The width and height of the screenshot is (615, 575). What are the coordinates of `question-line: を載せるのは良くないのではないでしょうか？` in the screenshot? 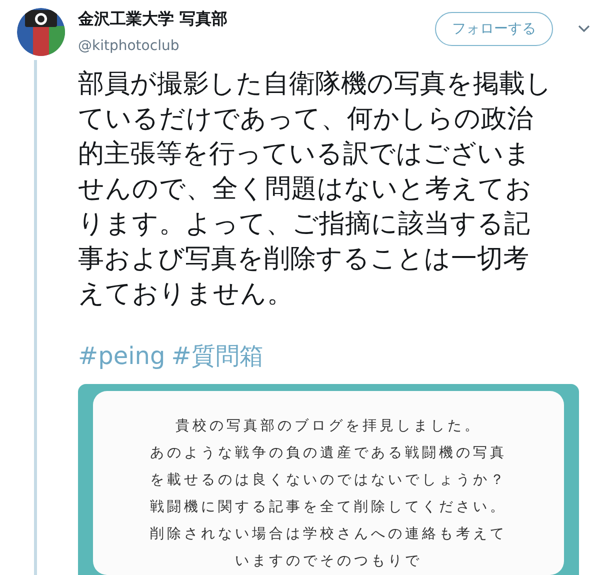 It's located at (328, 480).